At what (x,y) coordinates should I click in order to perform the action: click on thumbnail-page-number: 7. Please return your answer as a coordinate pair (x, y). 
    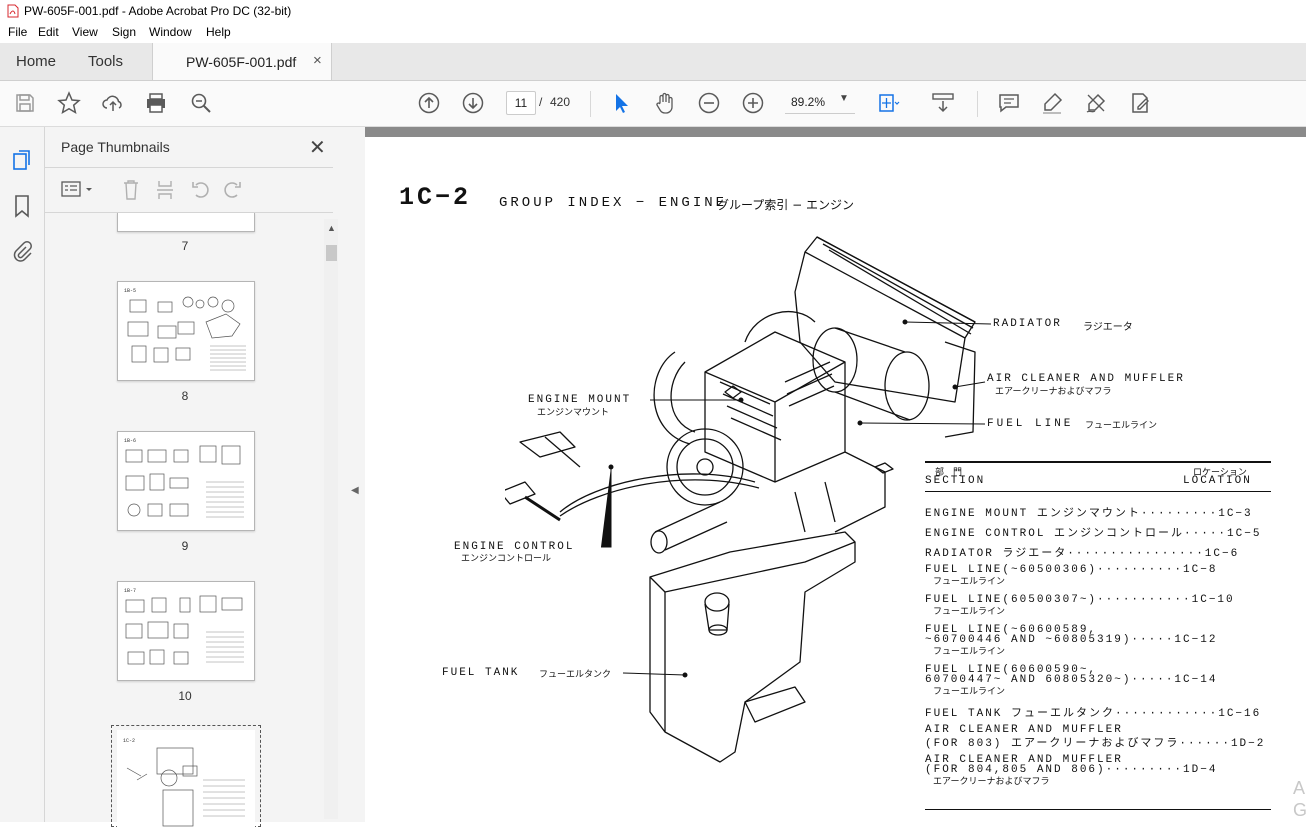
    Looking at the image, I should click on (185, 246).